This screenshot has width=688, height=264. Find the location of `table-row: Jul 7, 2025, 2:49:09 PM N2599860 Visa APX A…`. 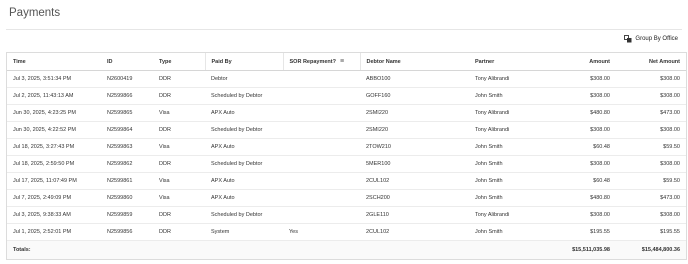

table-row: Jul 7, 2025, 2:49:09 PM N2599860 Visa APX A… is located at coordinates (346, 198).